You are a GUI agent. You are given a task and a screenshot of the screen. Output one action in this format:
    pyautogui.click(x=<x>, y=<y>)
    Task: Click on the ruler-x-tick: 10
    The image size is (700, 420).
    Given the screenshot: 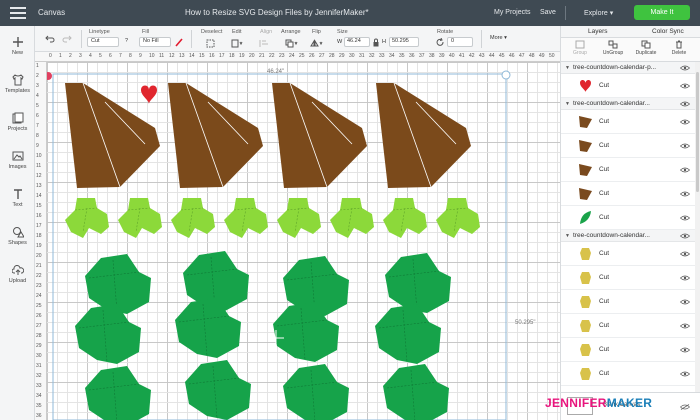 What is the action you would take?
    pyautogui.click(x=152, y=56)
    